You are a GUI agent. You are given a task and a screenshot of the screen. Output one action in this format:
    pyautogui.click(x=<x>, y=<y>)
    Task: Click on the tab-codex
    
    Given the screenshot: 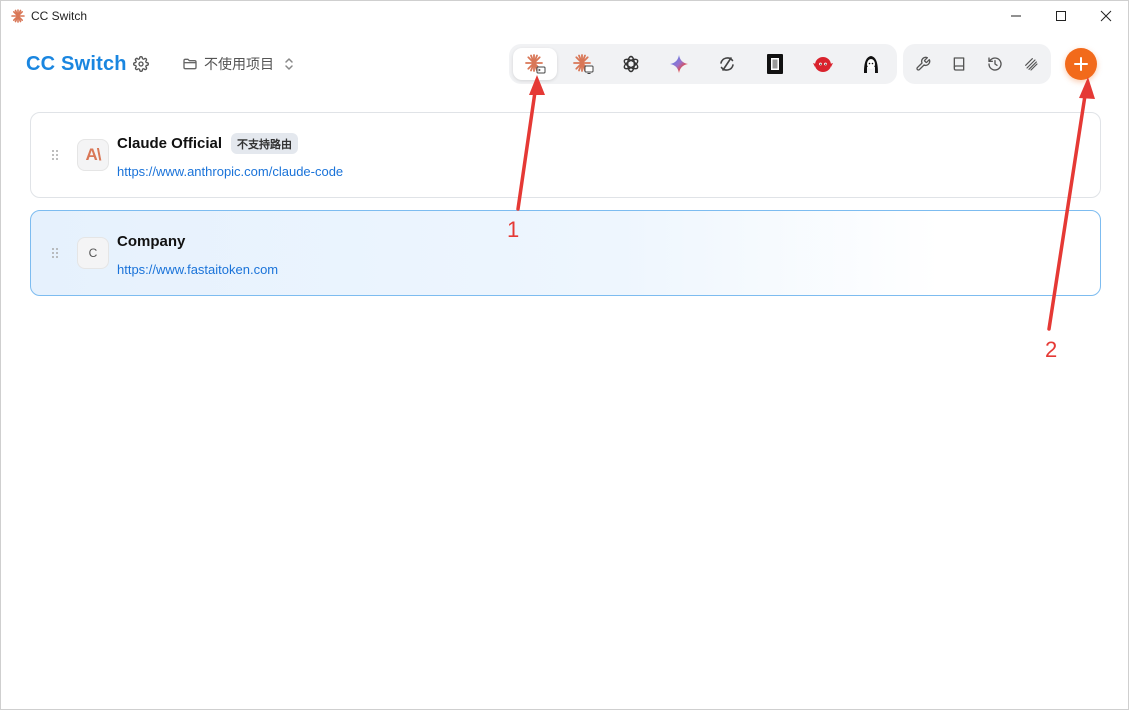 What is the action you would take?
    pyautogui.click(x=631, y=64)
    